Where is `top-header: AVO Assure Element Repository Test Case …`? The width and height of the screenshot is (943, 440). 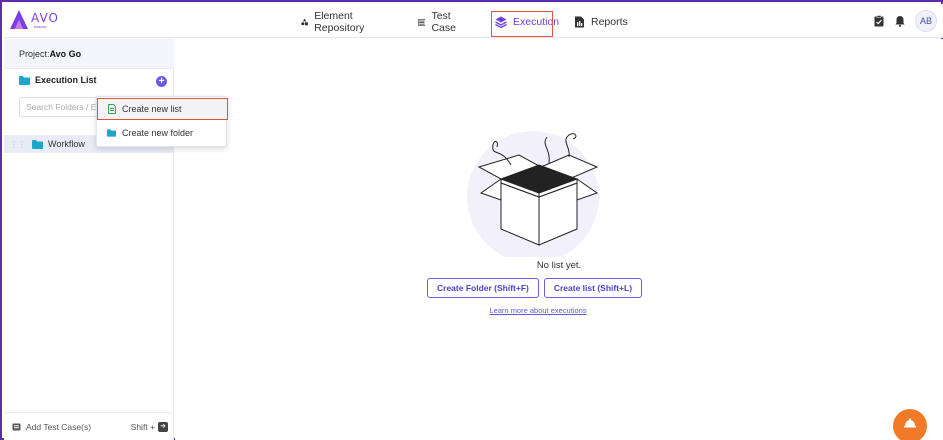
top-header: AVO Assure Element Repository Test Case … is located at coordinates (473, 21).